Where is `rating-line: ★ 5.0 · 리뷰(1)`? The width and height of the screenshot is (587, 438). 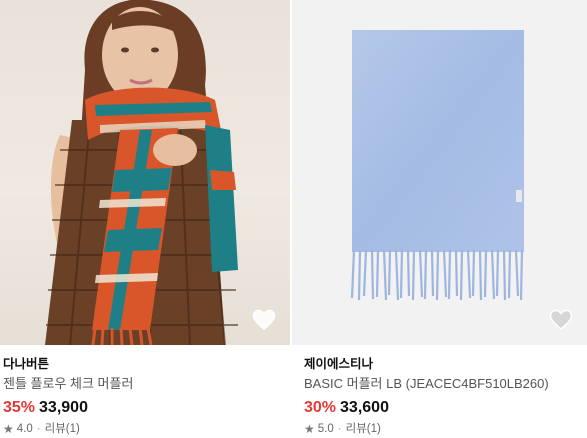 rating-line: ★ 5.0 · 리뷰(1) is located at coordinates (445, 429).